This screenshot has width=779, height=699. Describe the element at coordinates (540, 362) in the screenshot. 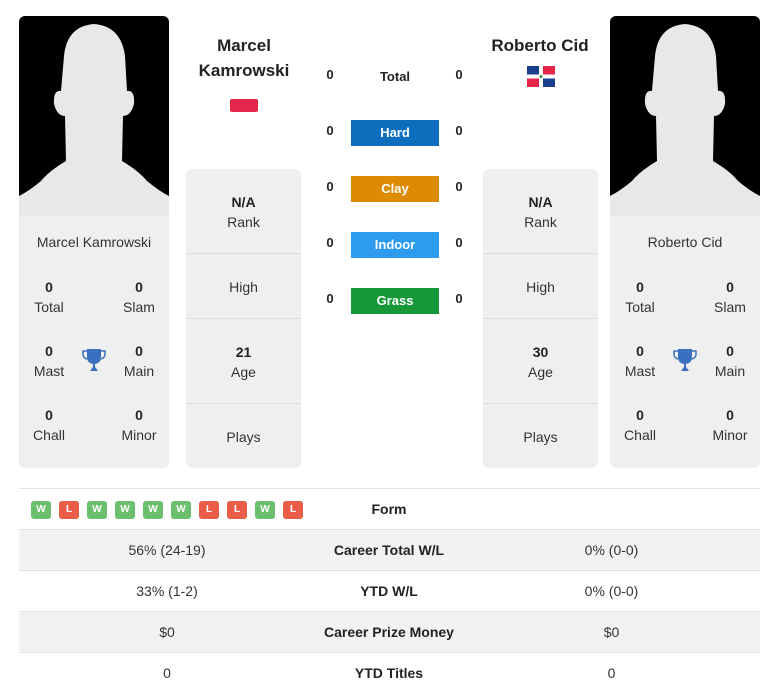

I see `player2-age: 30 Age` at that location.